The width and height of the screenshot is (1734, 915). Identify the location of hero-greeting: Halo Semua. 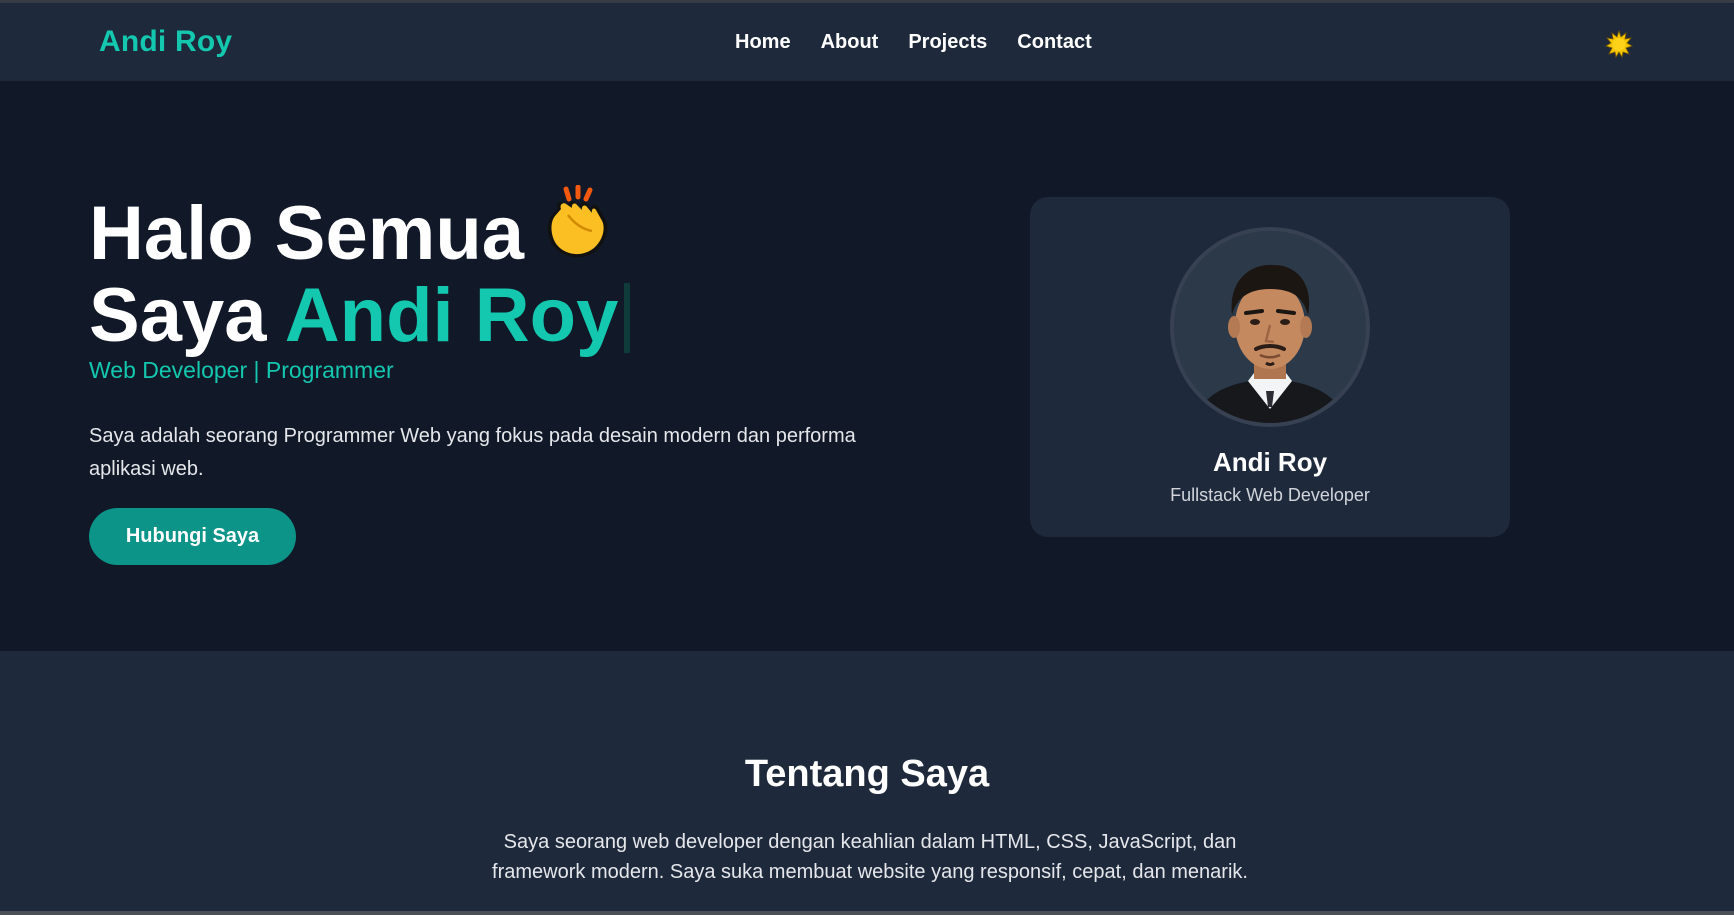
(307, 233).